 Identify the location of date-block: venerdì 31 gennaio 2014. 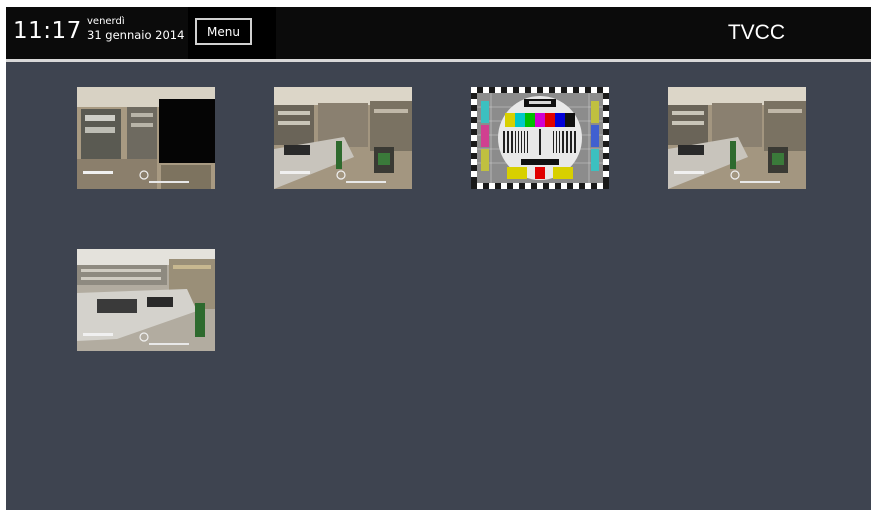
(135, 29).